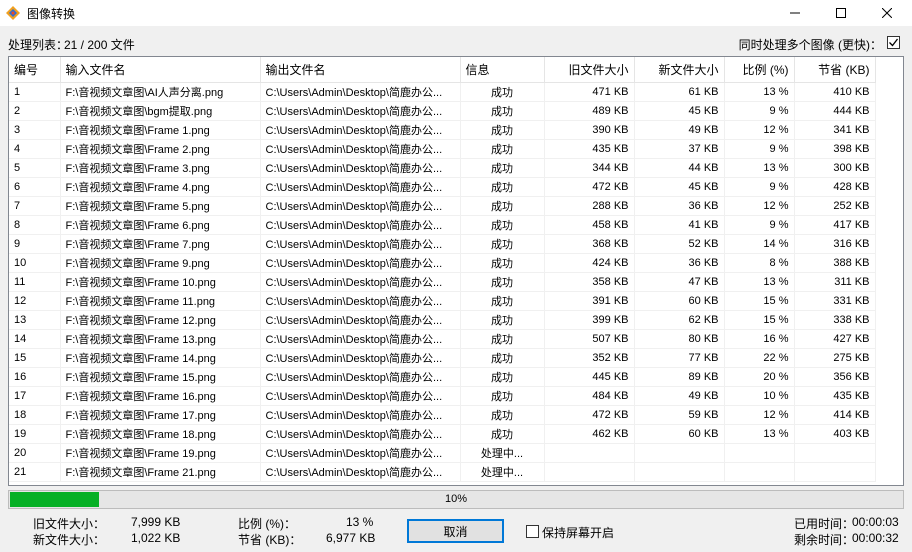  What do you see at coordinates (270, 540) in the screenshot?
I see `saved-label: 节省 (KB)：` at bounding box center [270, 540].